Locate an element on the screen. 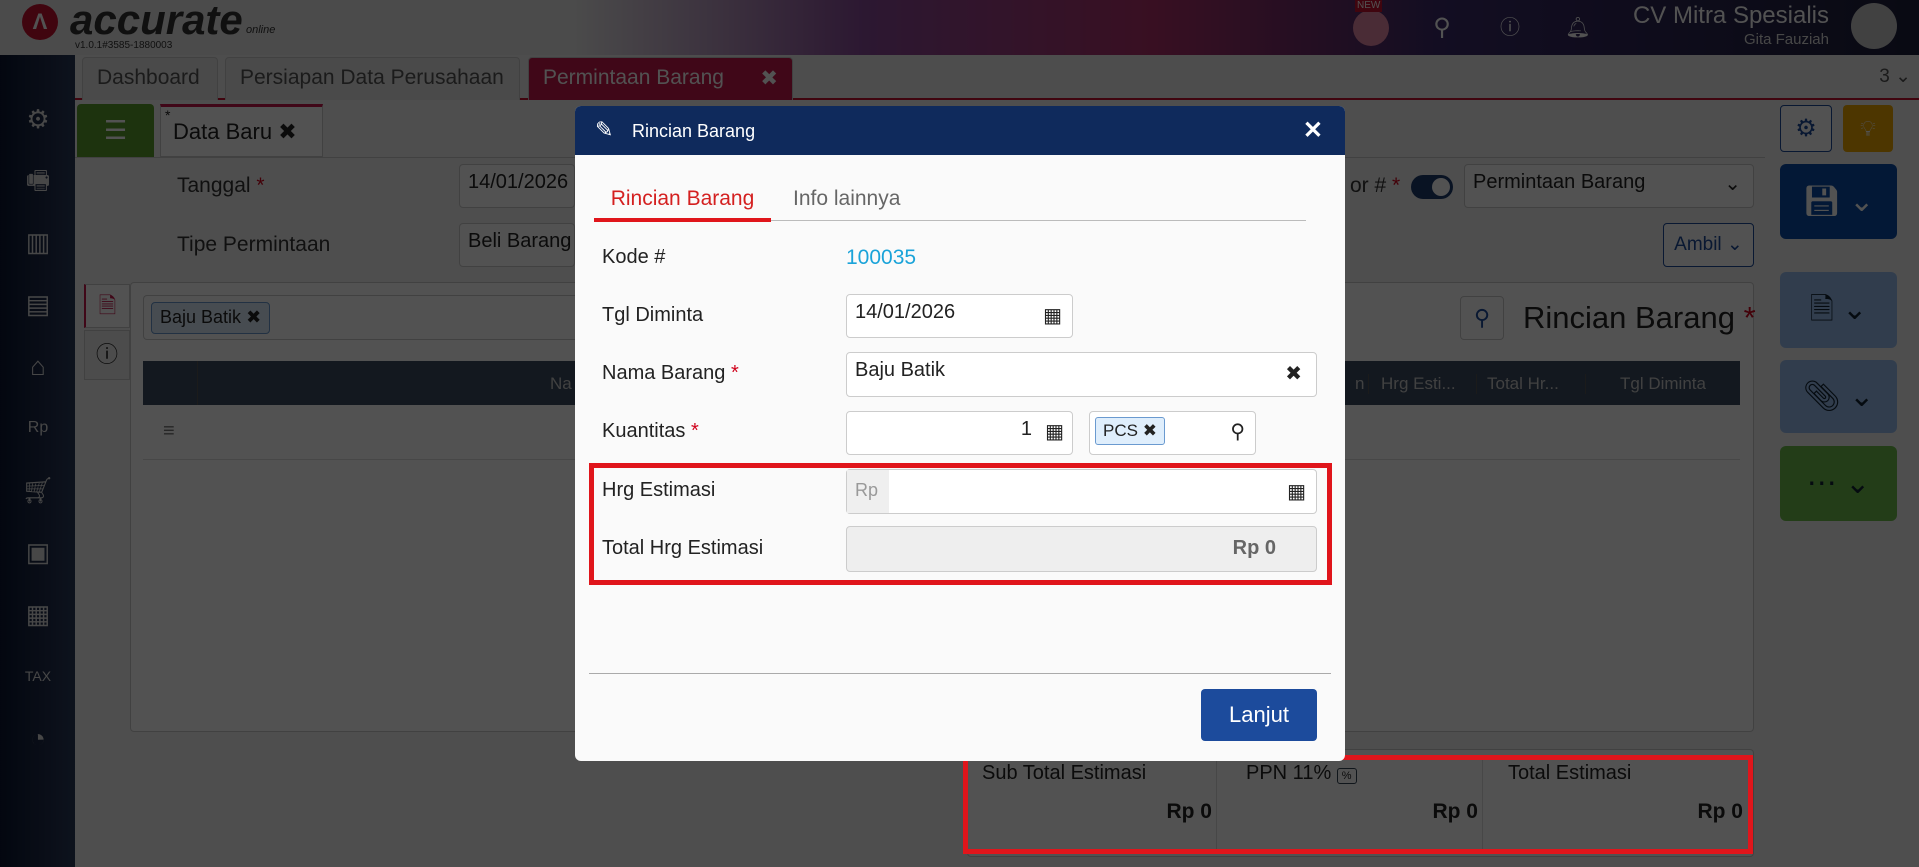 The width and height of the screenshot is (1919, 867). subtotal-label: Sub Total Estimasi is located at coordinates (1064, 773).